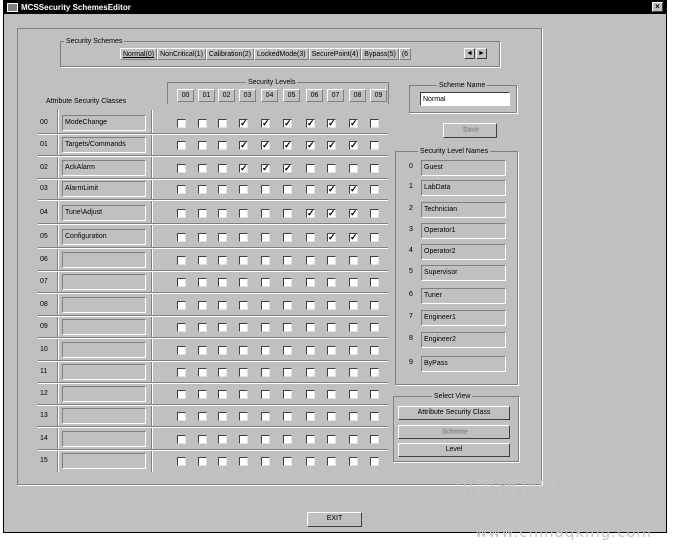 The height and width of the screenshot is (544, 681). What do you see at coordinates (405, 54) in the screenshot?
I see `scheme-tab: (6` at bounding box center [405, 54].